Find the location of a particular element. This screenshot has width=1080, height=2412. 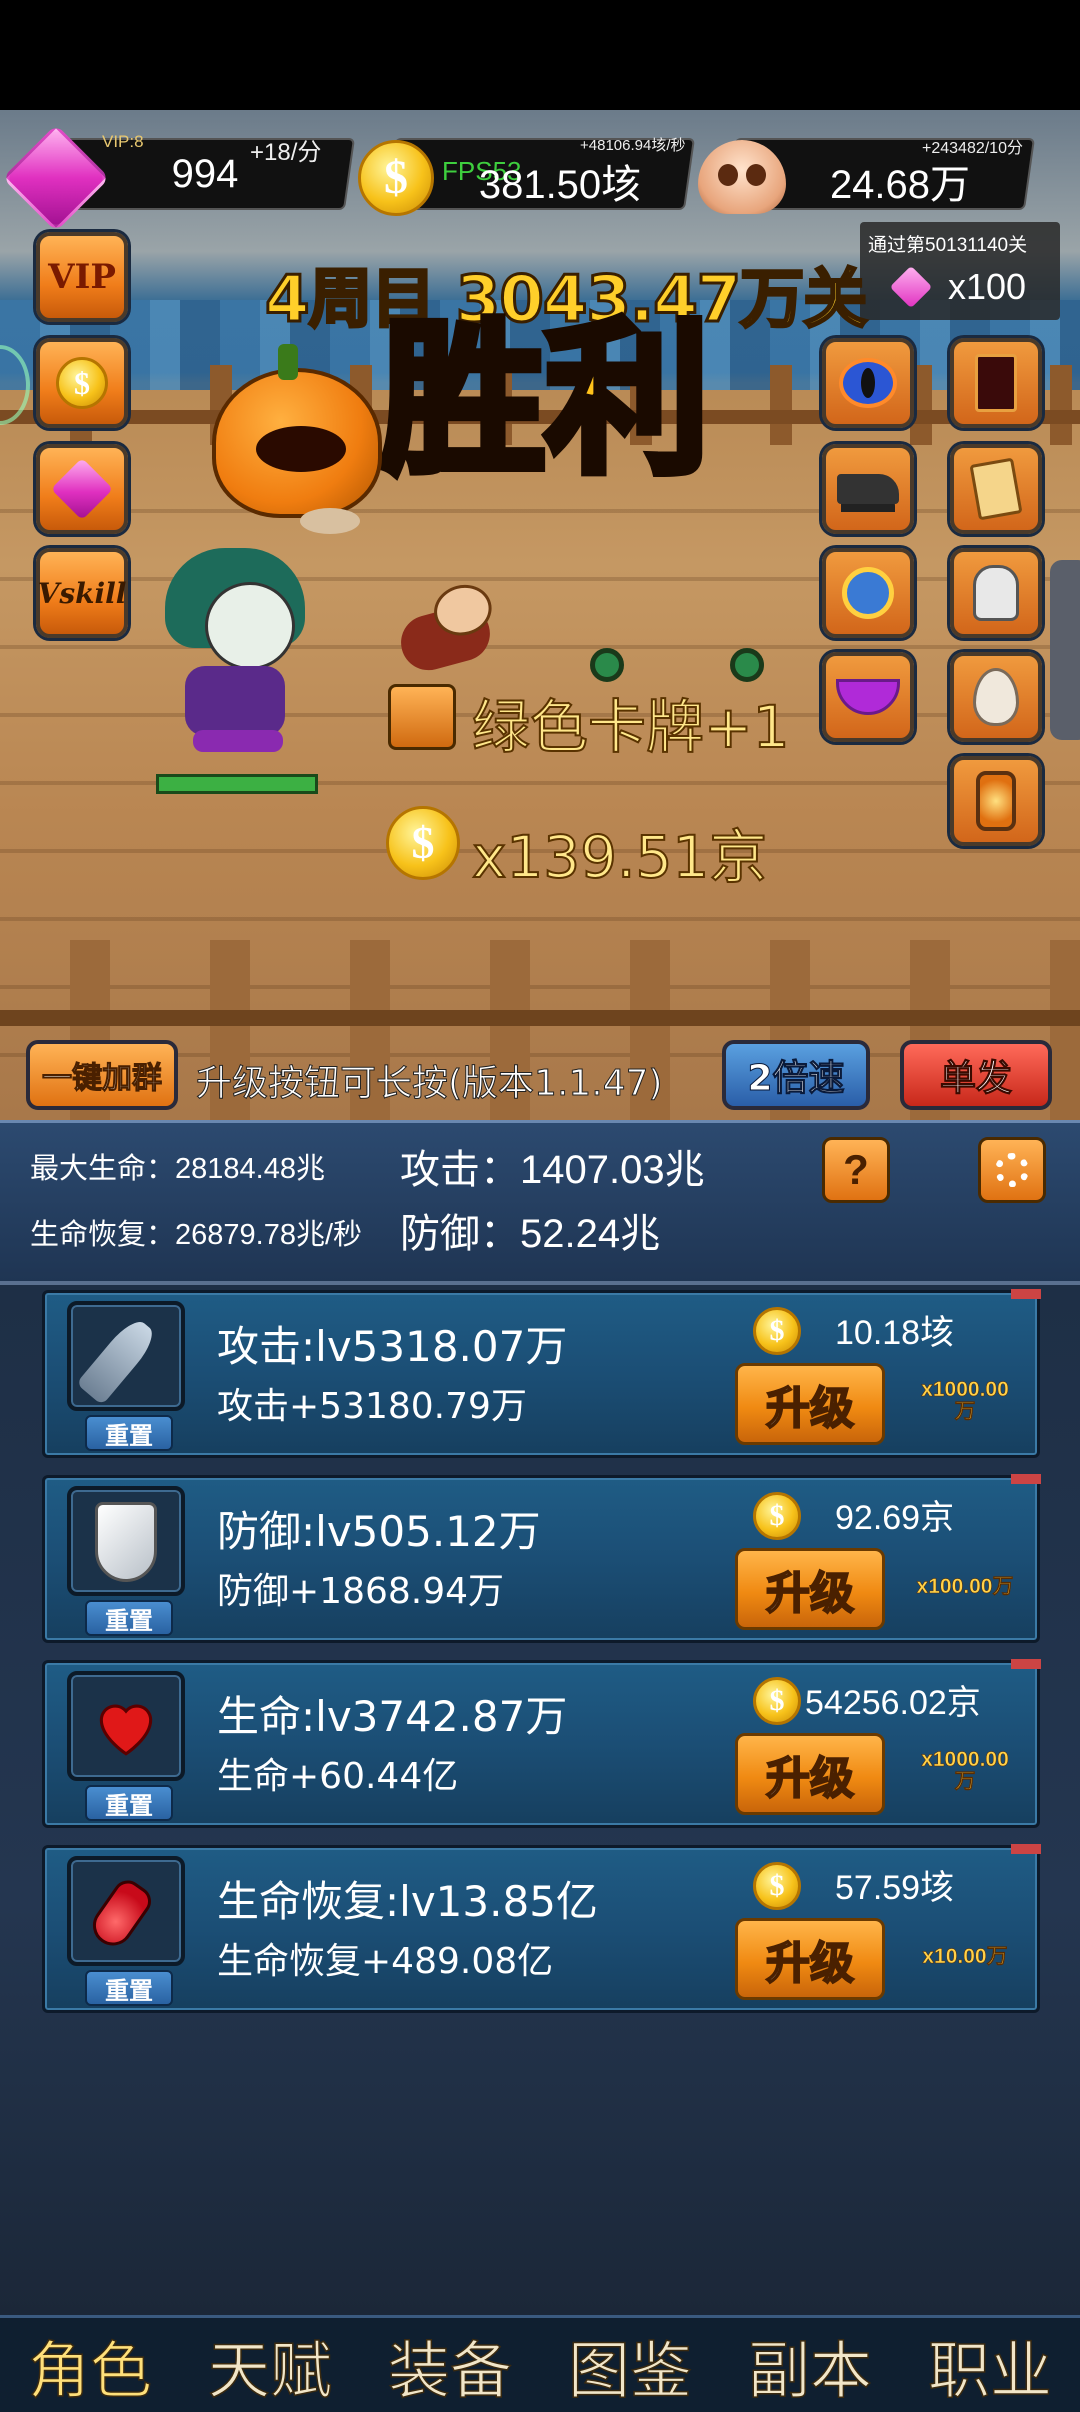

nav-talent: 天赋 is located at coordinates (270, 2365).